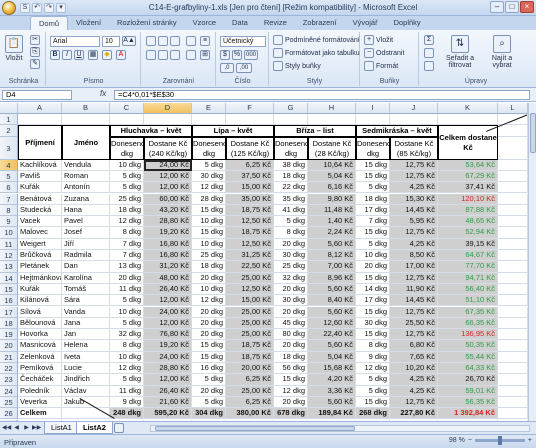  What do you see at coordinates (9, 312) in the screenshot?
I see `row-header-17: 17` at bounding box center [9, 312].